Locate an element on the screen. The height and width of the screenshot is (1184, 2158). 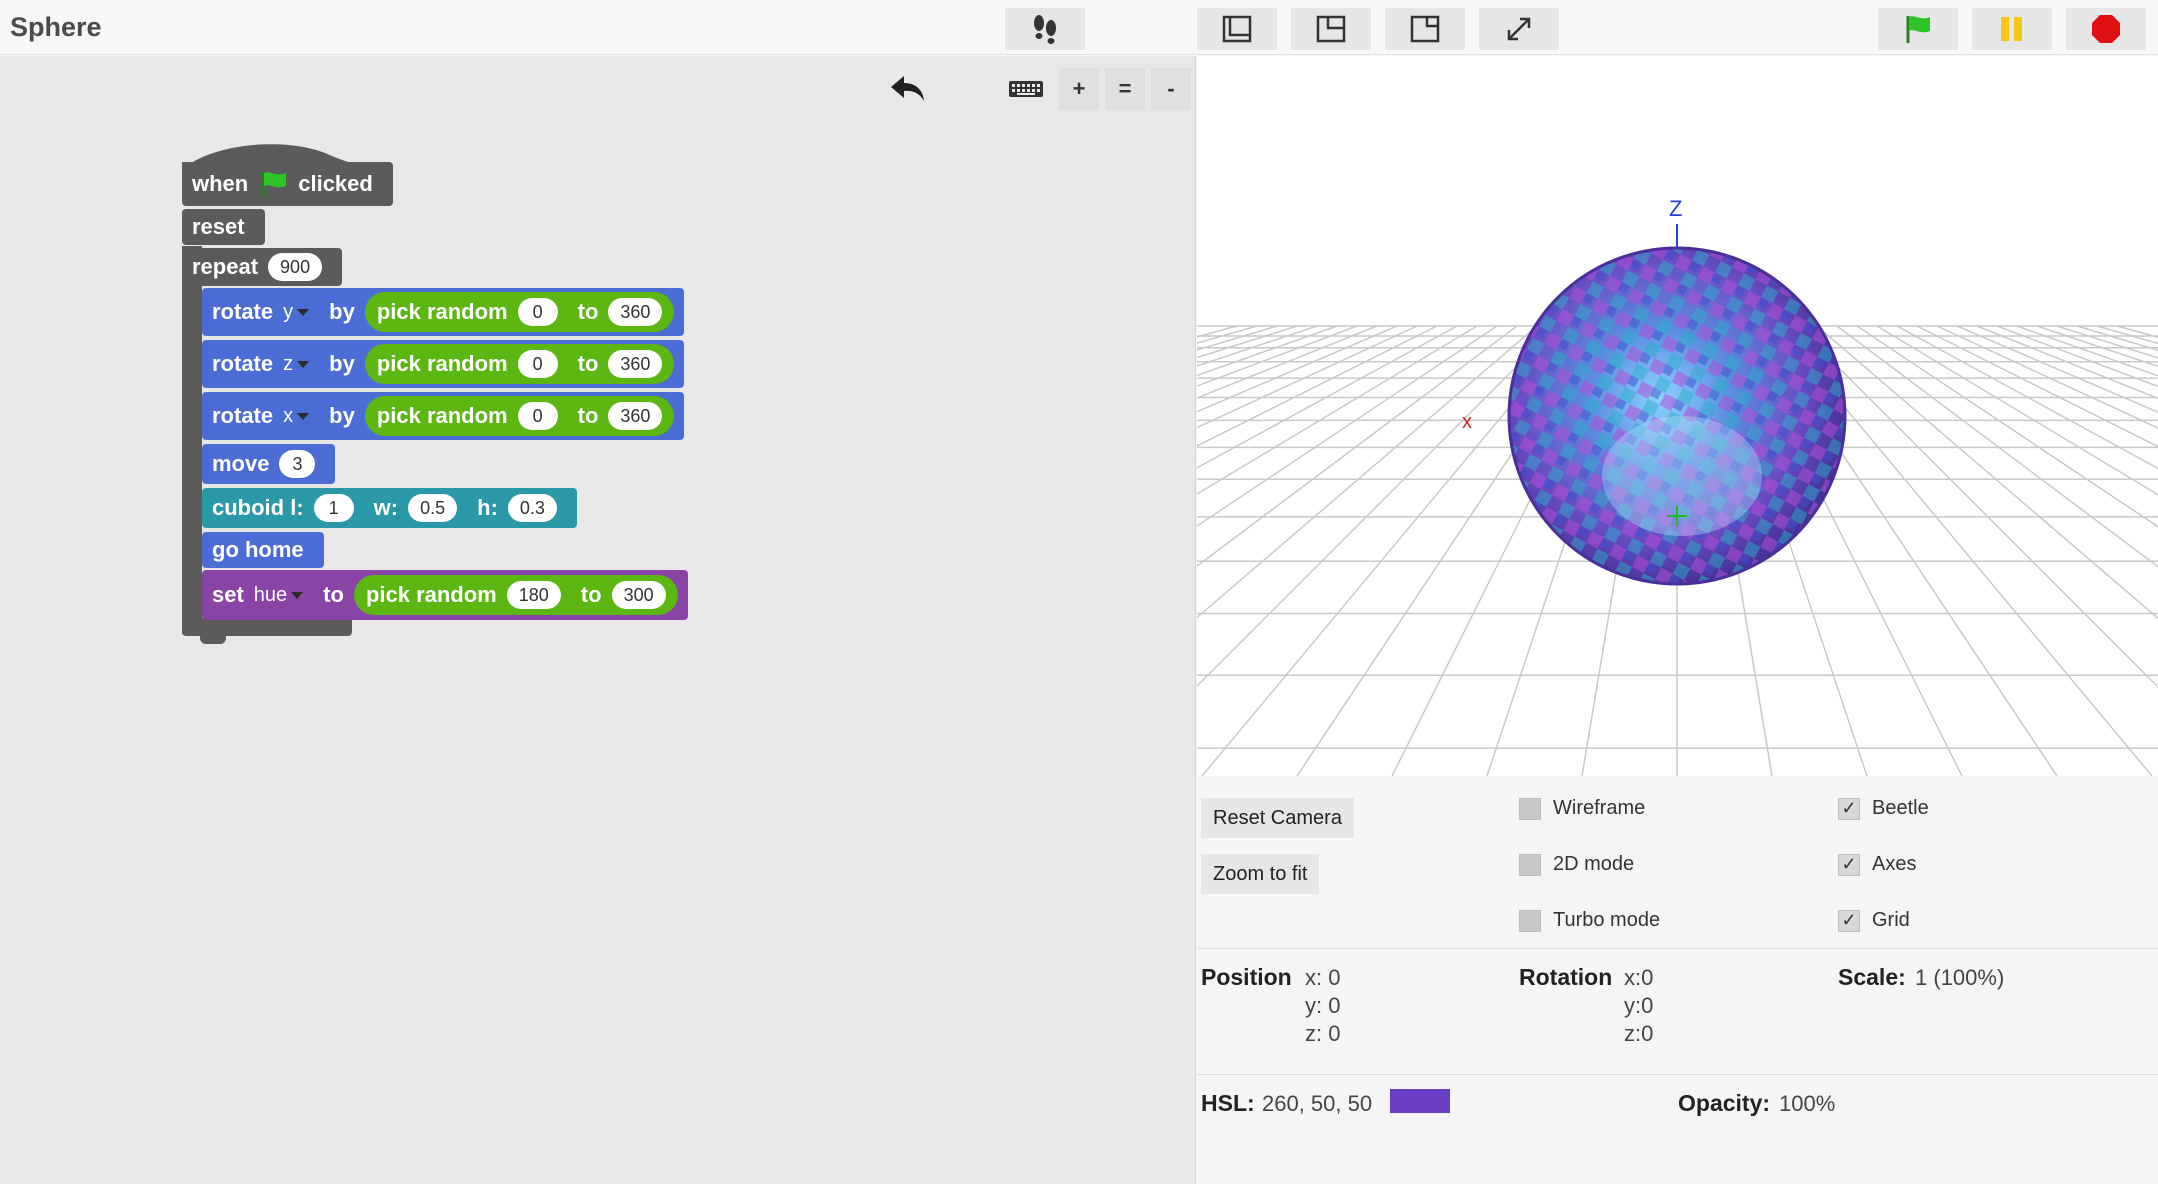
param-dropdown: hue is located at coordinates (278, 595).